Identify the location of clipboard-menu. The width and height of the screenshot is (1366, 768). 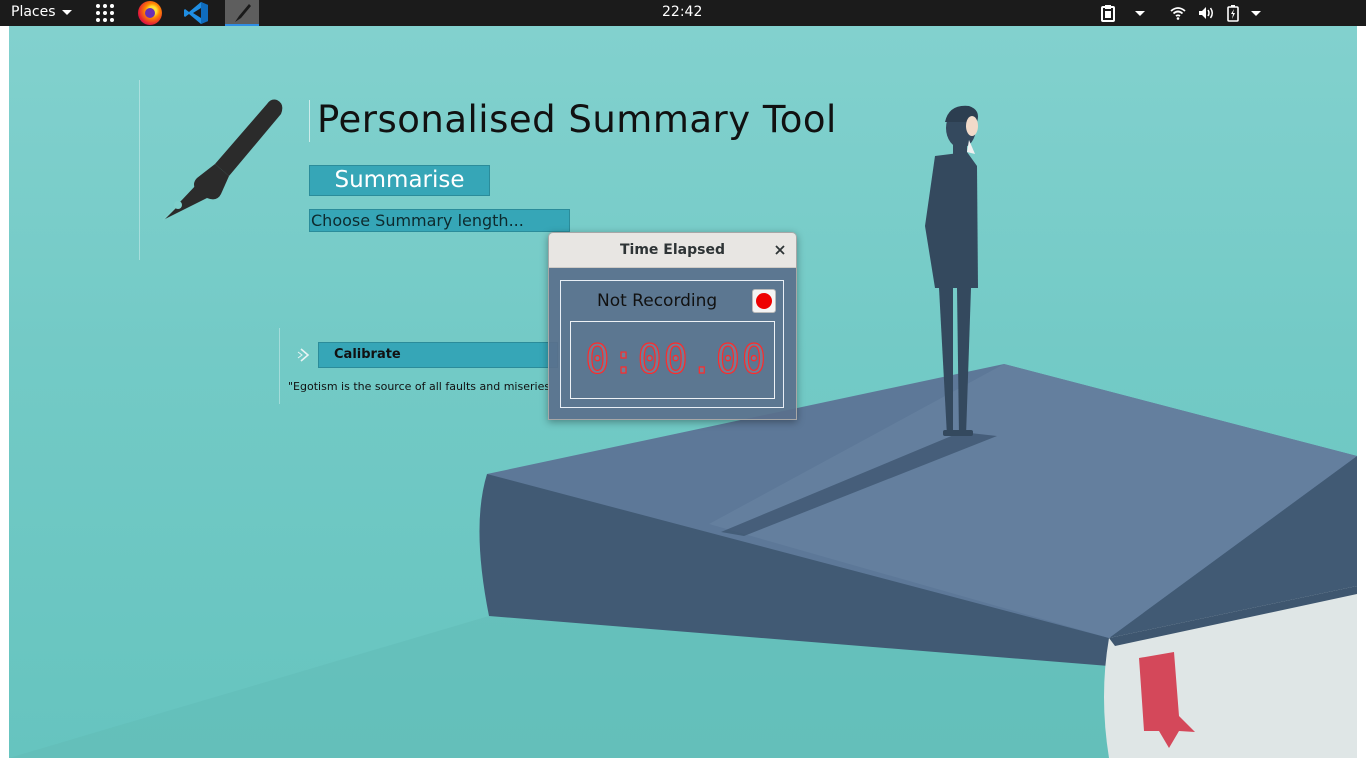
(1123, 13).